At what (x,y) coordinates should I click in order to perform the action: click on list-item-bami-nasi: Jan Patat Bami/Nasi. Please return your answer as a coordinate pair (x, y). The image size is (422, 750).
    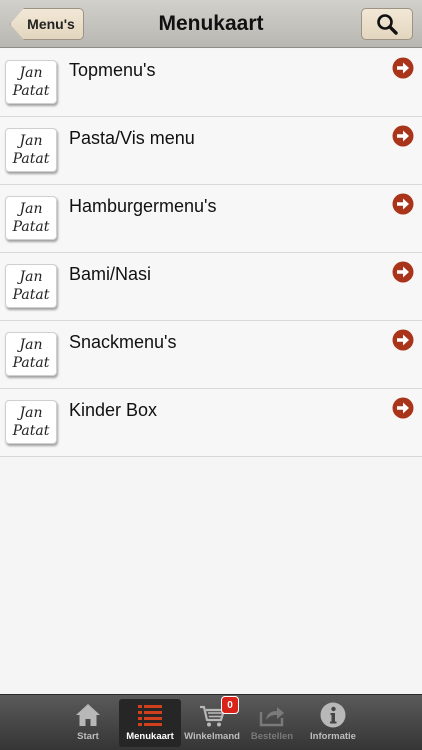
    Looking at the image, I should click on (211, 287).